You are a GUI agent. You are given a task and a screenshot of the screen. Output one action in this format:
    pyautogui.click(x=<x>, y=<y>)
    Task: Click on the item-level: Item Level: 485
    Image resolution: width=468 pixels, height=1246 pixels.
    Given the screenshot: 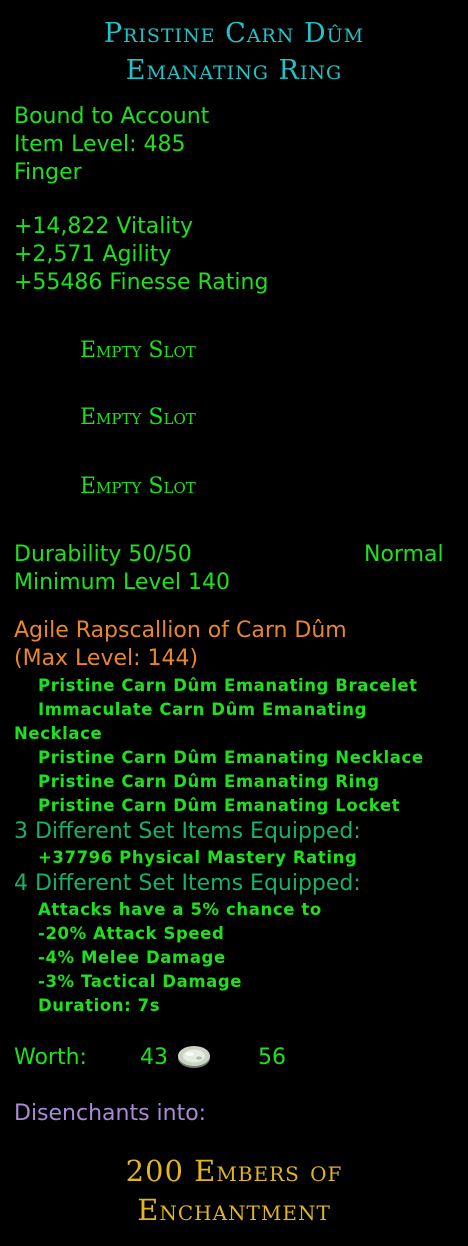 What is the action you would take?
    pyautogui.click(x=100, y=144)
    